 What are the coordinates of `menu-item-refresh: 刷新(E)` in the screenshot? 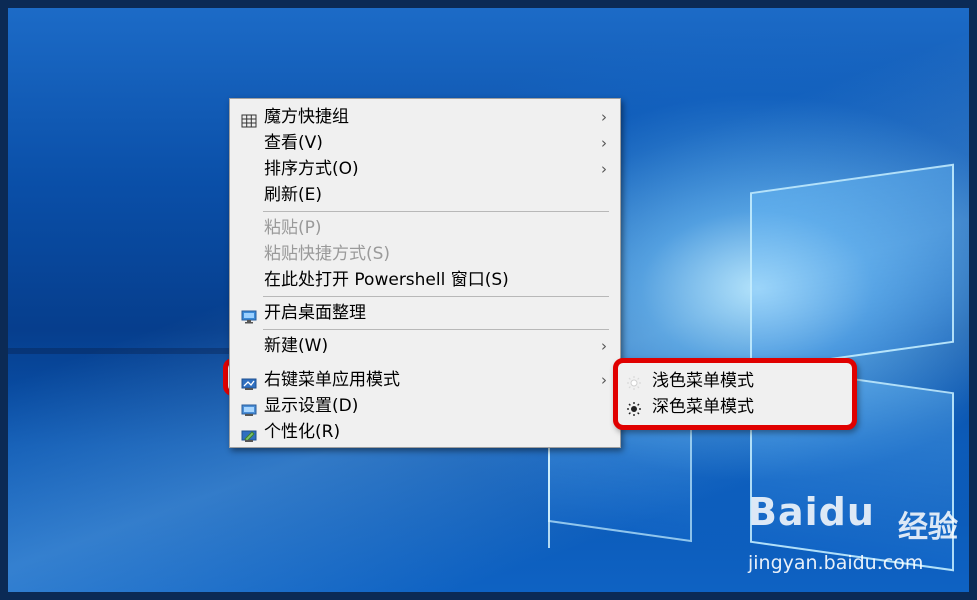 It's located at (425, 195).